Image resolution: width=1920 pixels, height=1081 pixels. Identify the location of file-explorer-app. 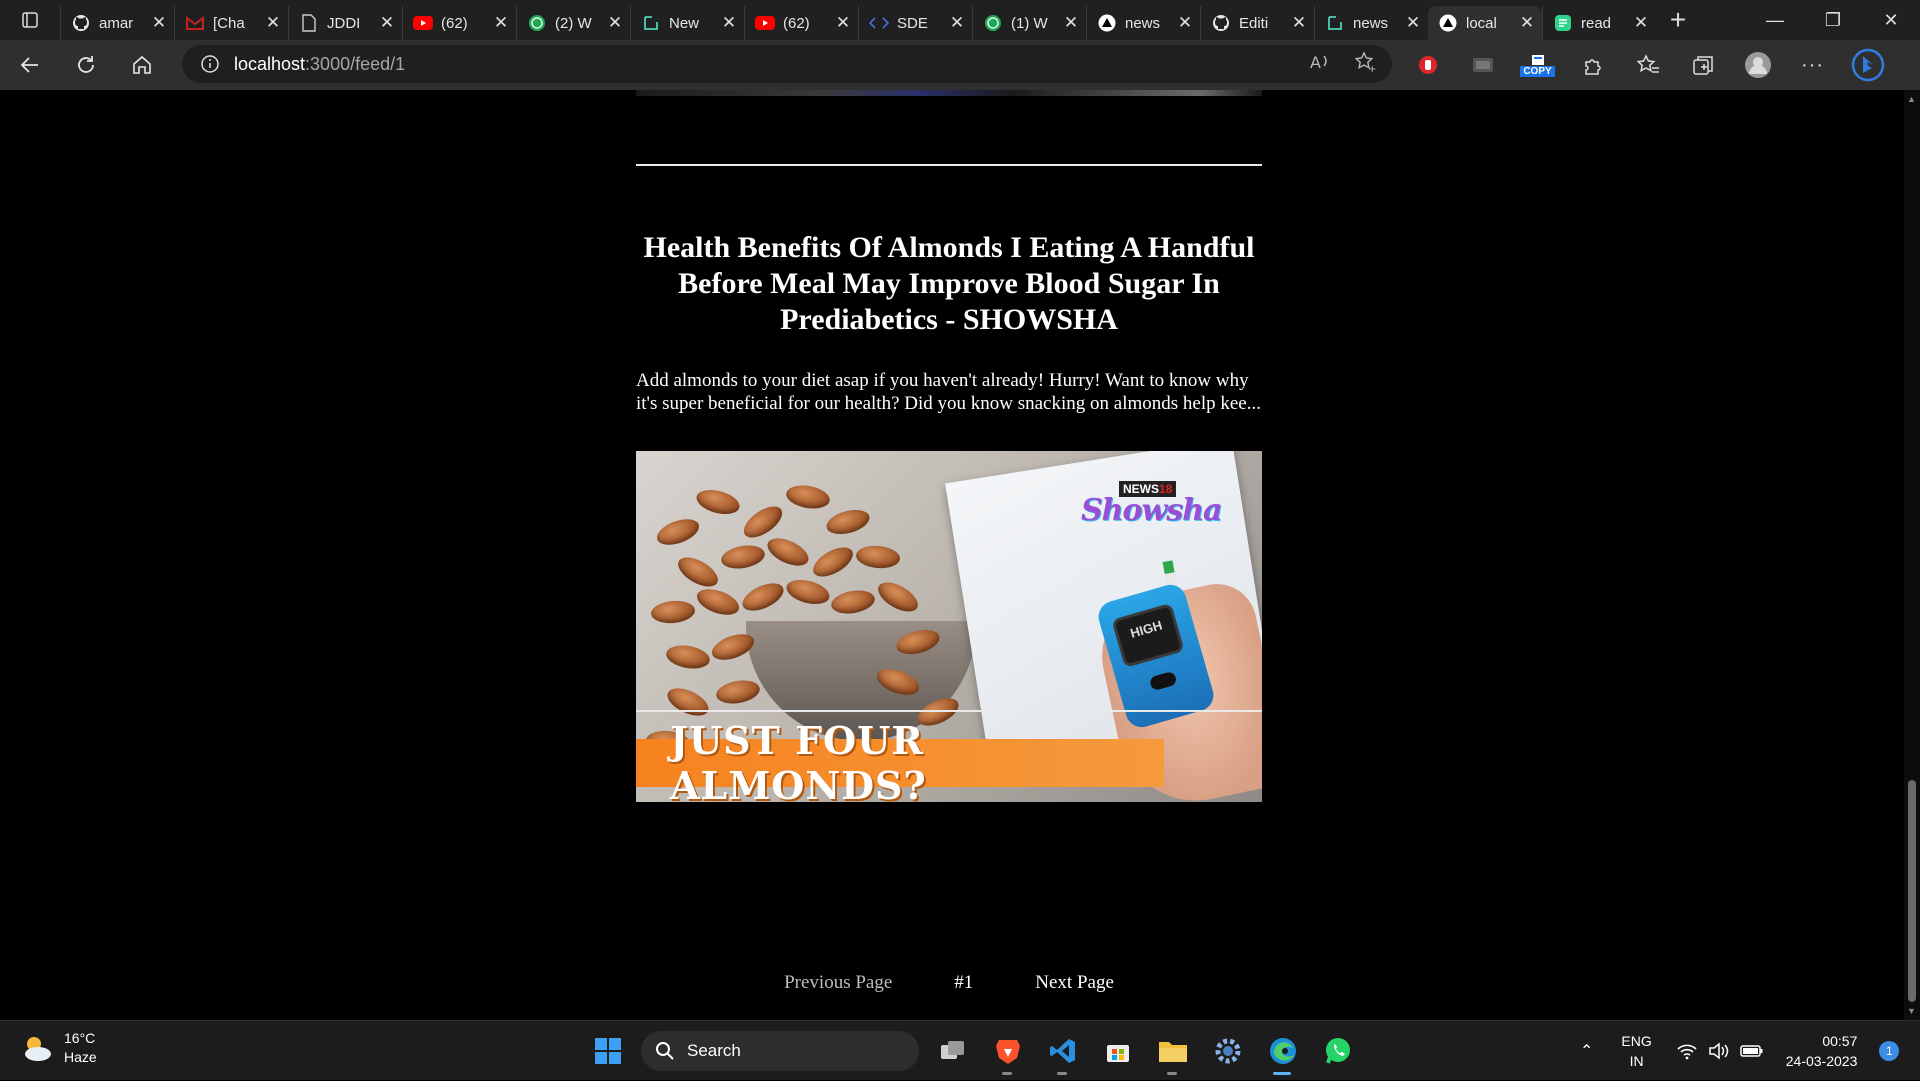
(1172, 1051).